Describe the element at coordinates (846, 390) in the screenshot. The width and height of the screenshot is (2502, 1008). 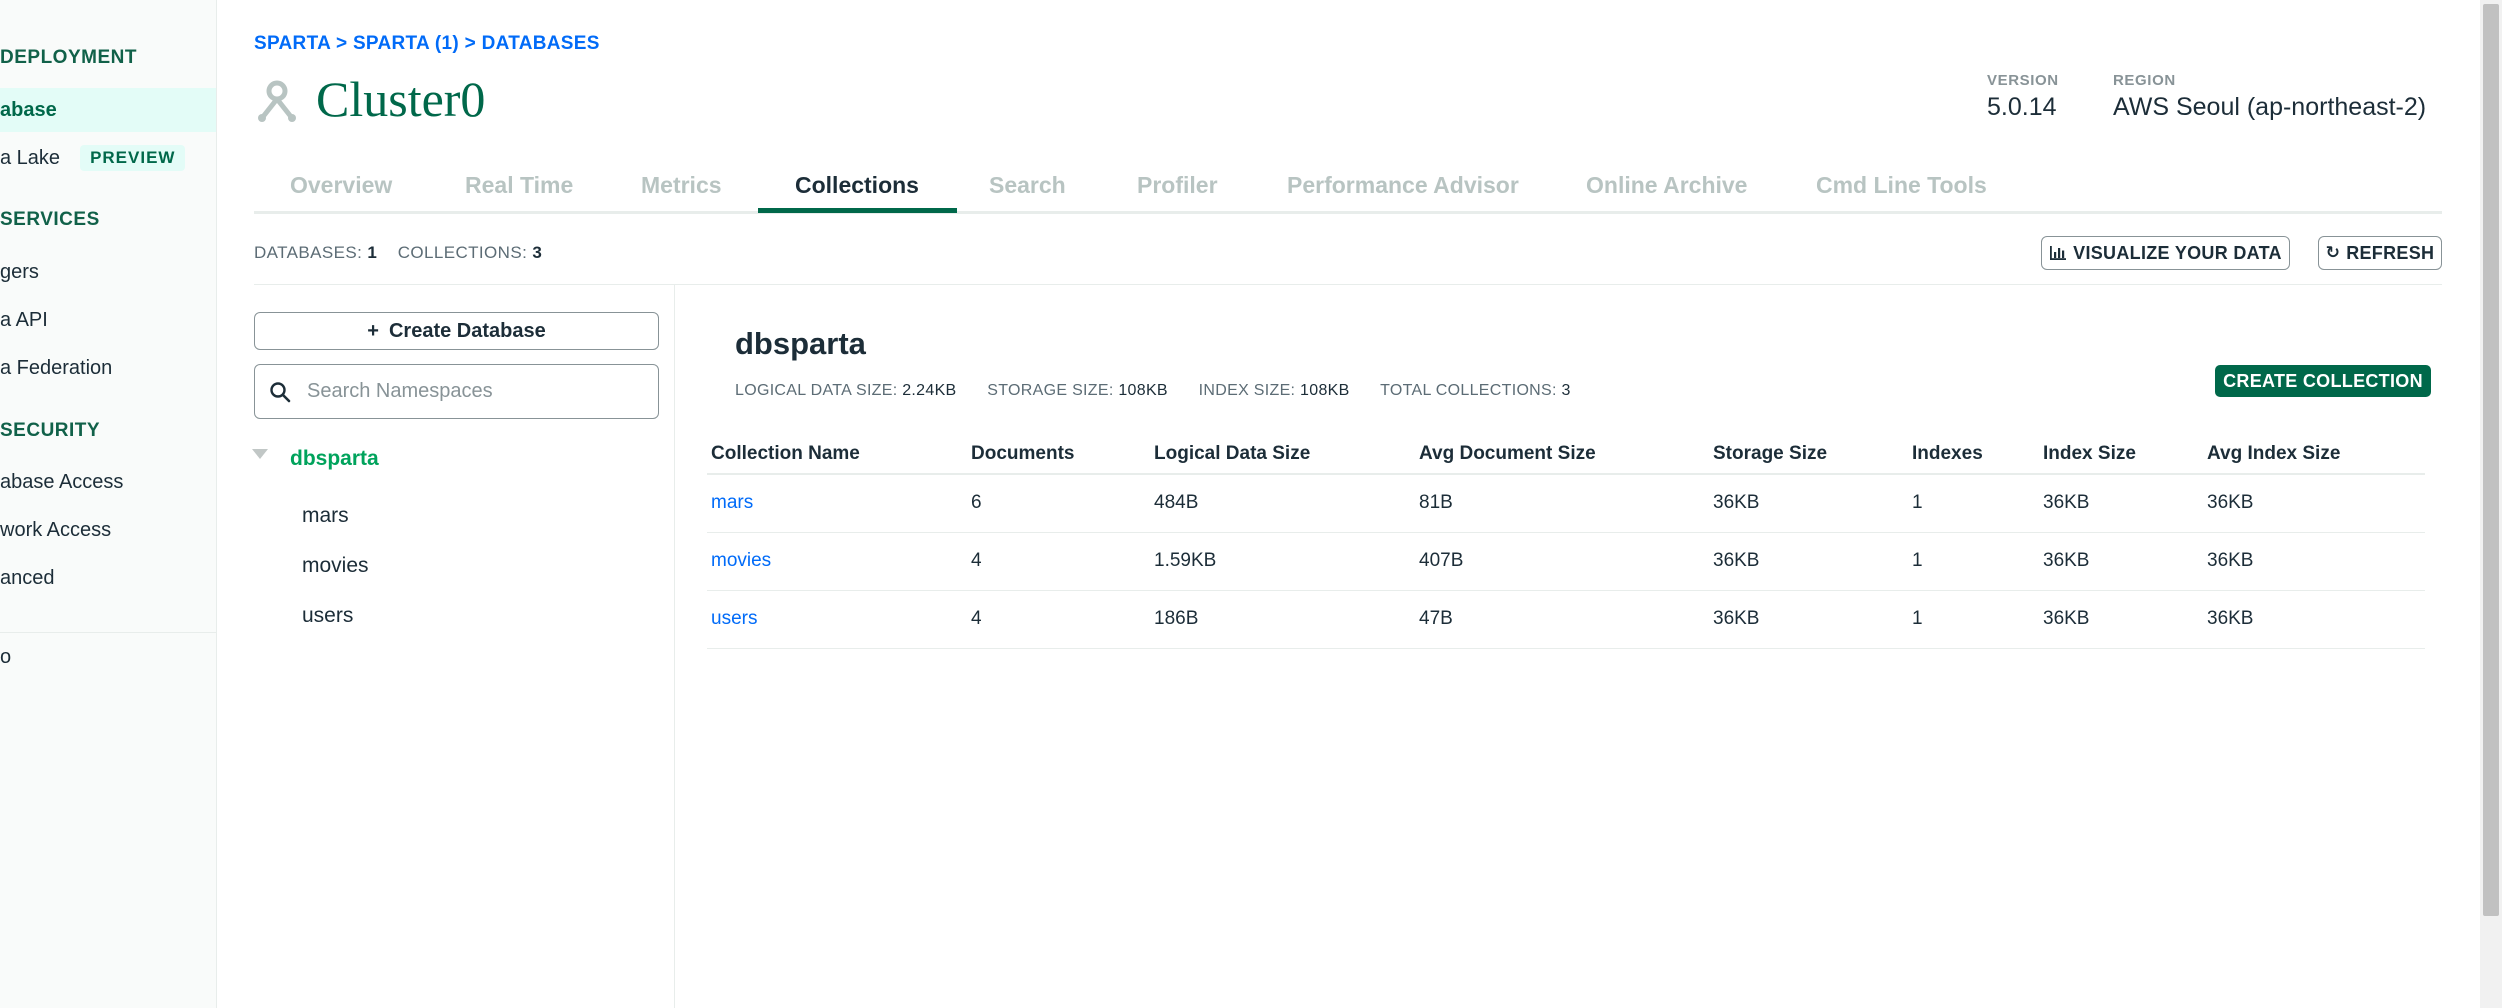
I see `stat-logical-data-size: LOGICAL DATA SIZE: 2.24KB` at that location.